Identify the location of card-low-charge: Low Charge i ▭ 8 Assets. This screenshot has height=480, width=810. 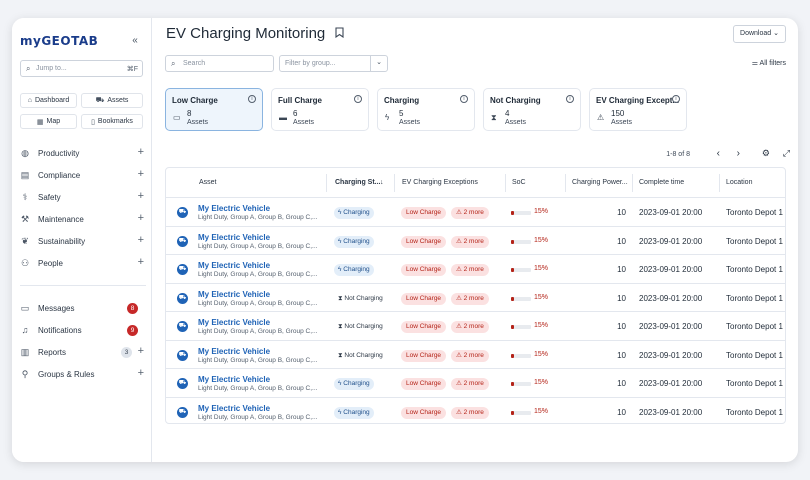
(214, 109).